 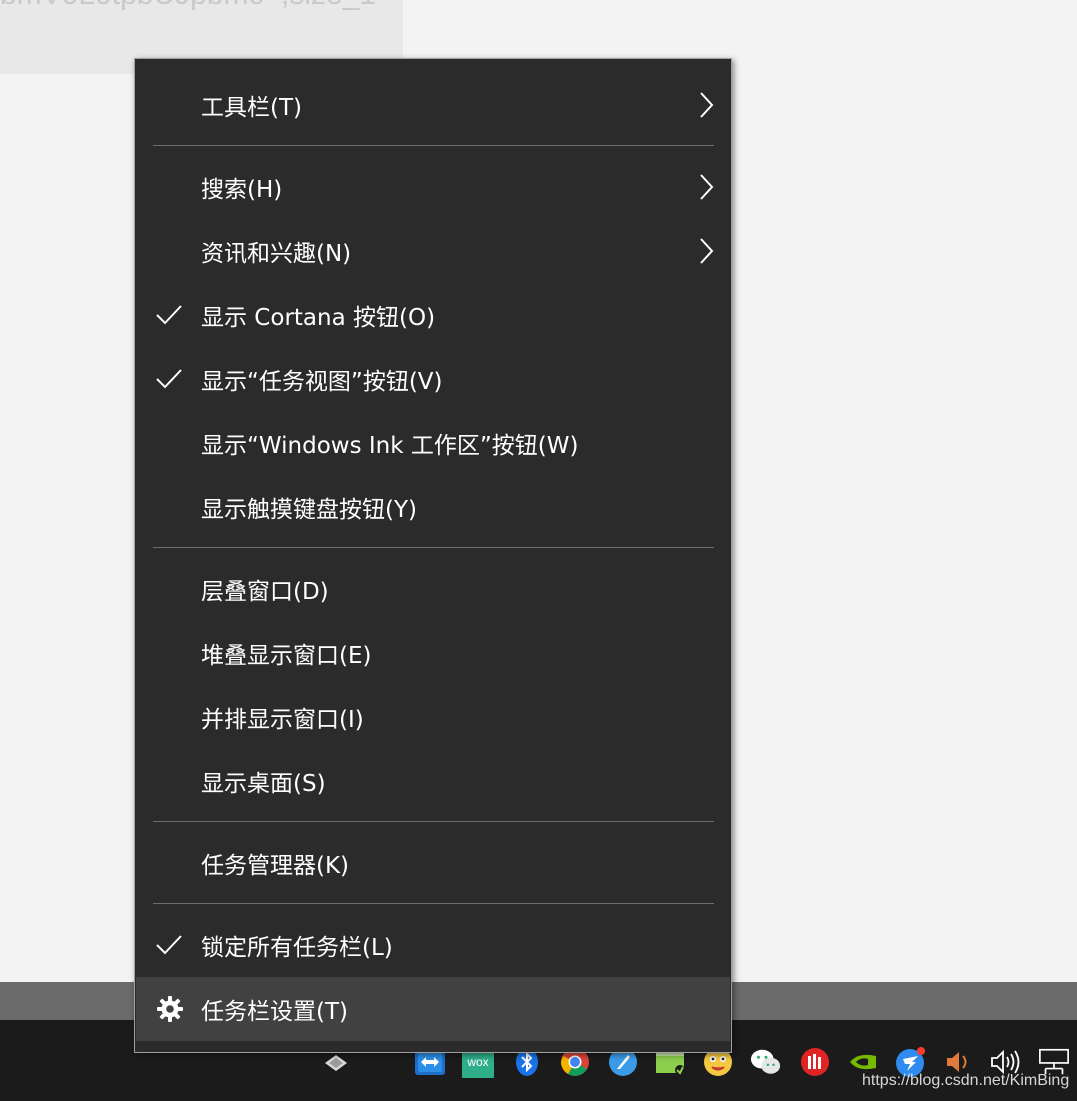 I want to click on menu-item-label: 任务栏设置(T), so click(x=274, y=1012).